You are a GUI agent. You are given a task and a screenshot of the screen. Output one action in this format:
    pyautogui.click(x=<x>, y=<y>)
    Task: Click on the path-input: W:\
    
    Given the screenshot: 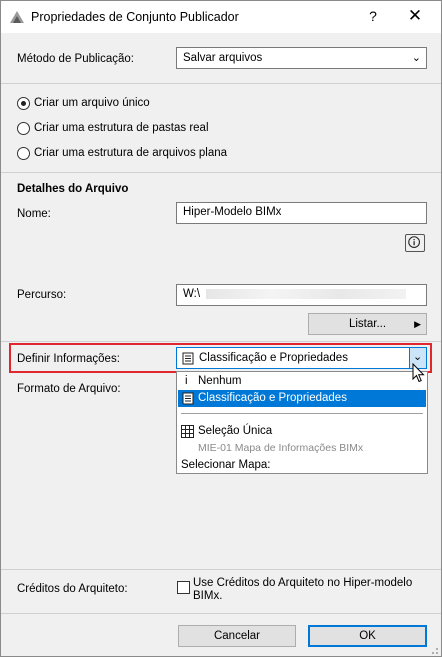 What is the action you would take?
    pyautogui.click(x=301, y=295)
    